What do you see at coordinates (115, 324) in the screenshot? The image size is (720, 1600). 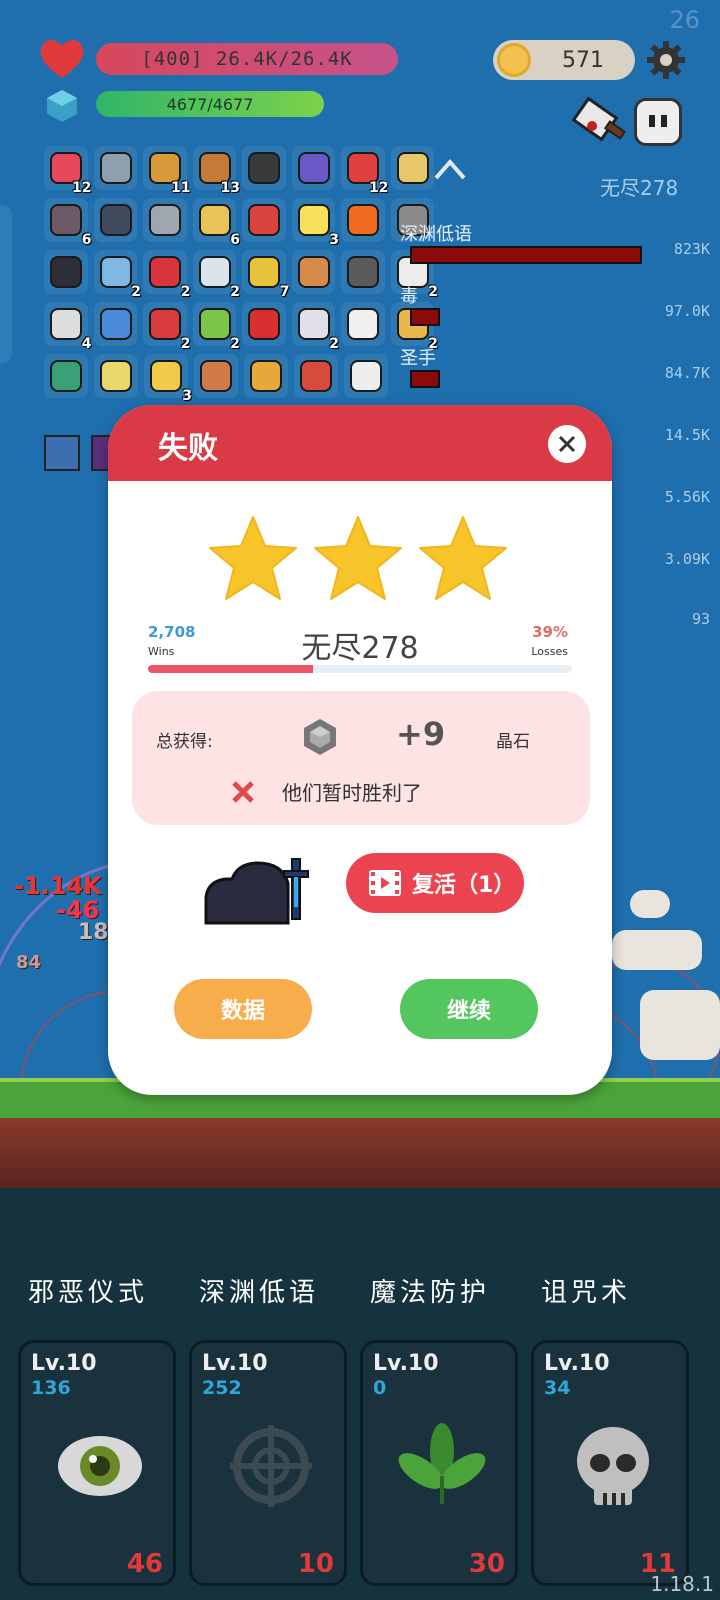 I see `snowflake-icon` at bounding box center [115, 324].